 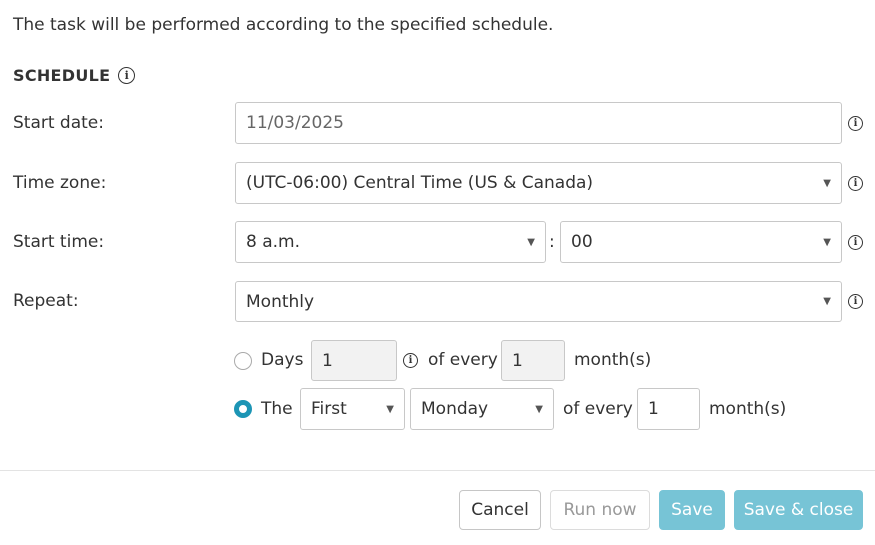 What do you see at coordinates (437, 470) in the screenshot?
I see `footer-divider` at bounding box center [437, 470].